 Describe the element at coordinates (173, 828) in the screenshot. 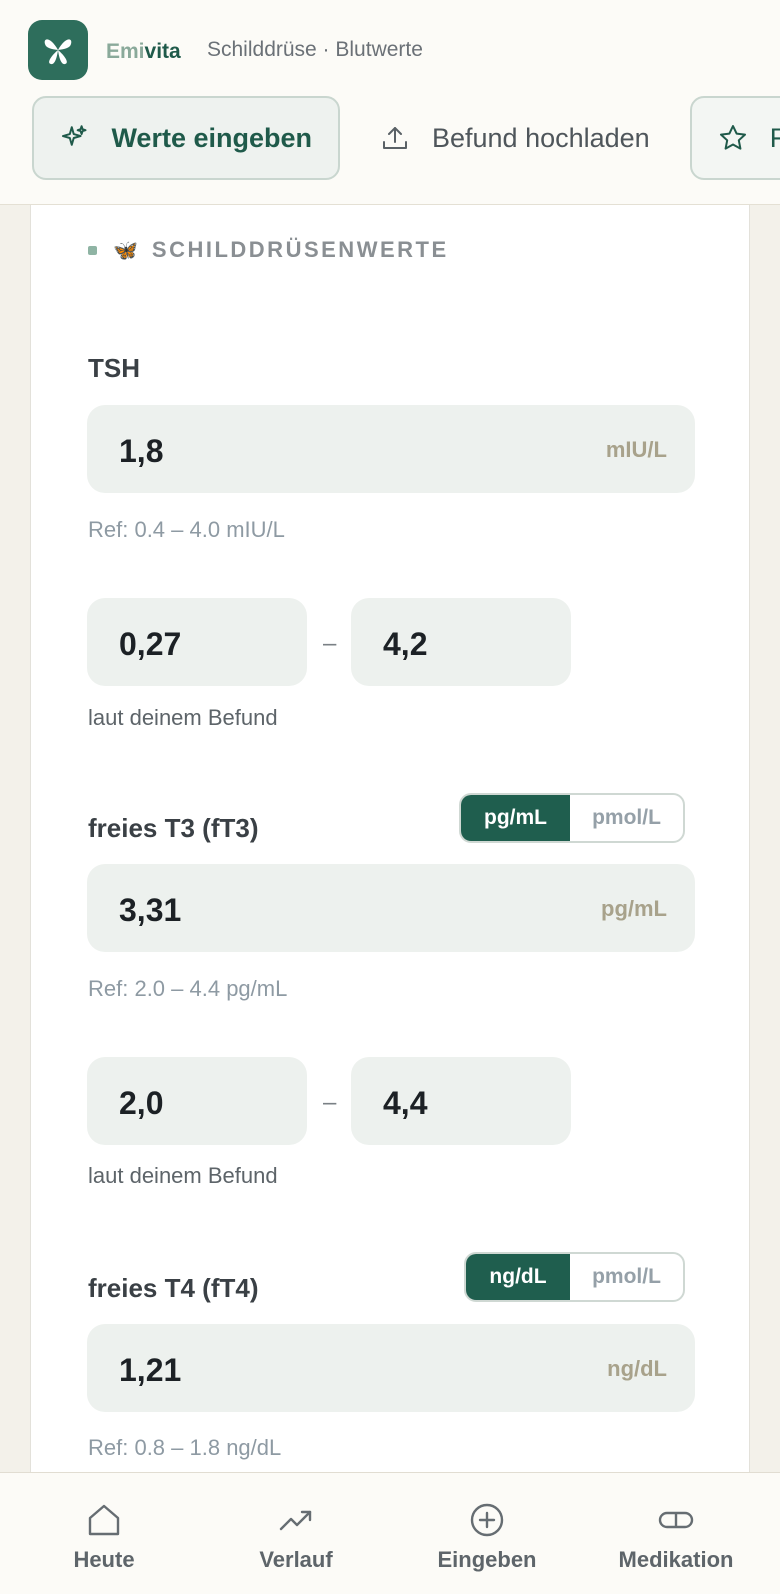

I see `ft3-label: freies T3 (fT3)` at that location.